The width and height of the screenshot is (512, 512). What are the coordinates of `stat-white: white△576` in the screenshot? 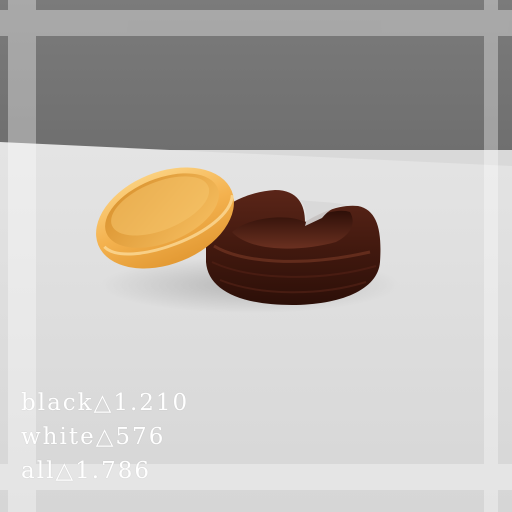 It's located at (171, 437).